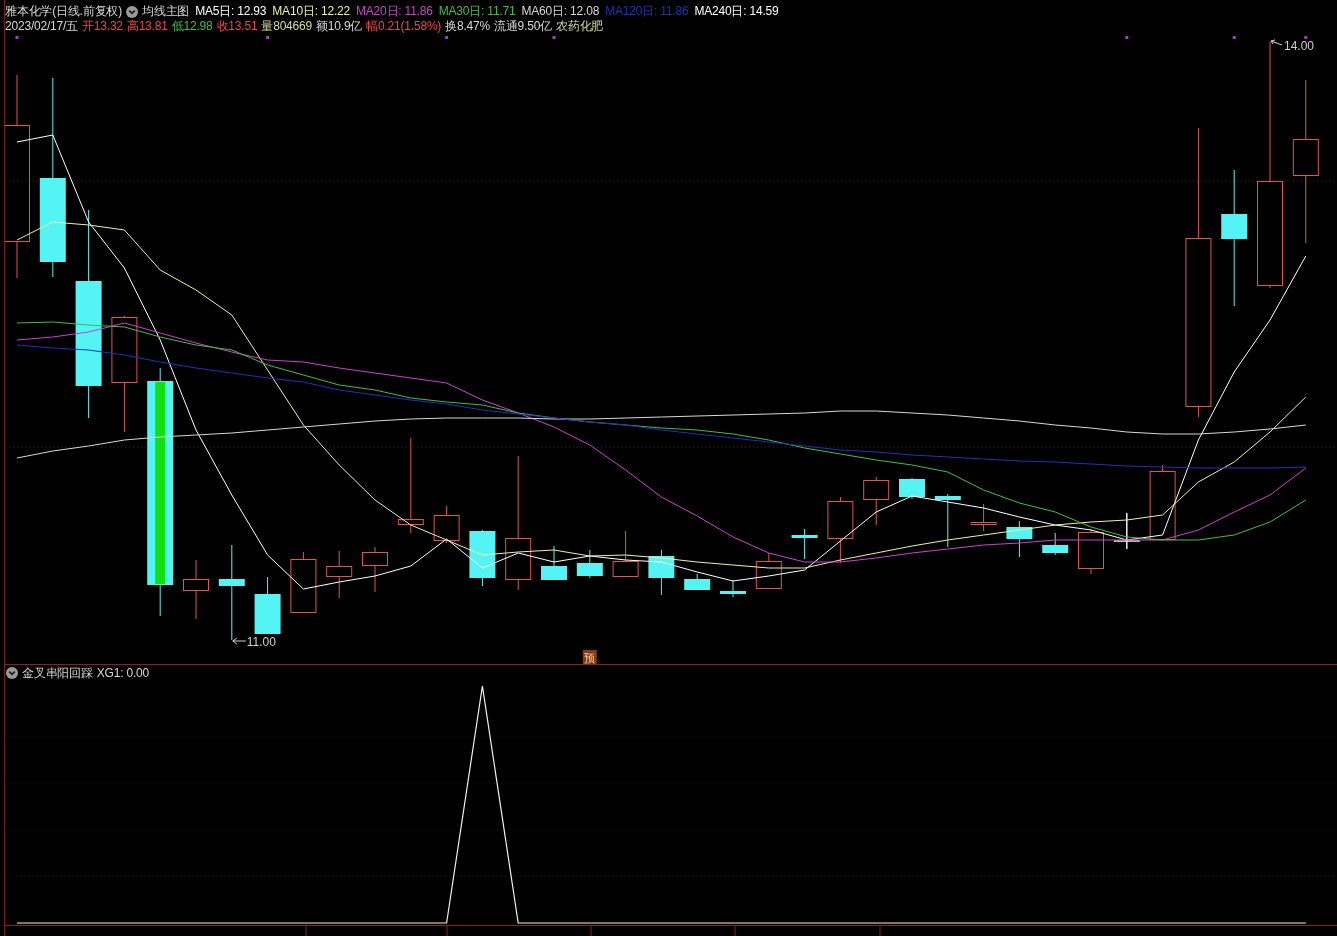 The image size is (1337, 936). Describe the element at coordinates (192, 26) in the screenshot. I see `quote-value: 低12.98` at that location.